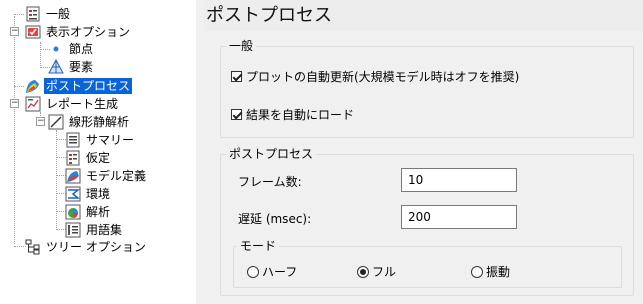  I want to click on postprocess-group-title: ポストプロセス, so click(271, 154).